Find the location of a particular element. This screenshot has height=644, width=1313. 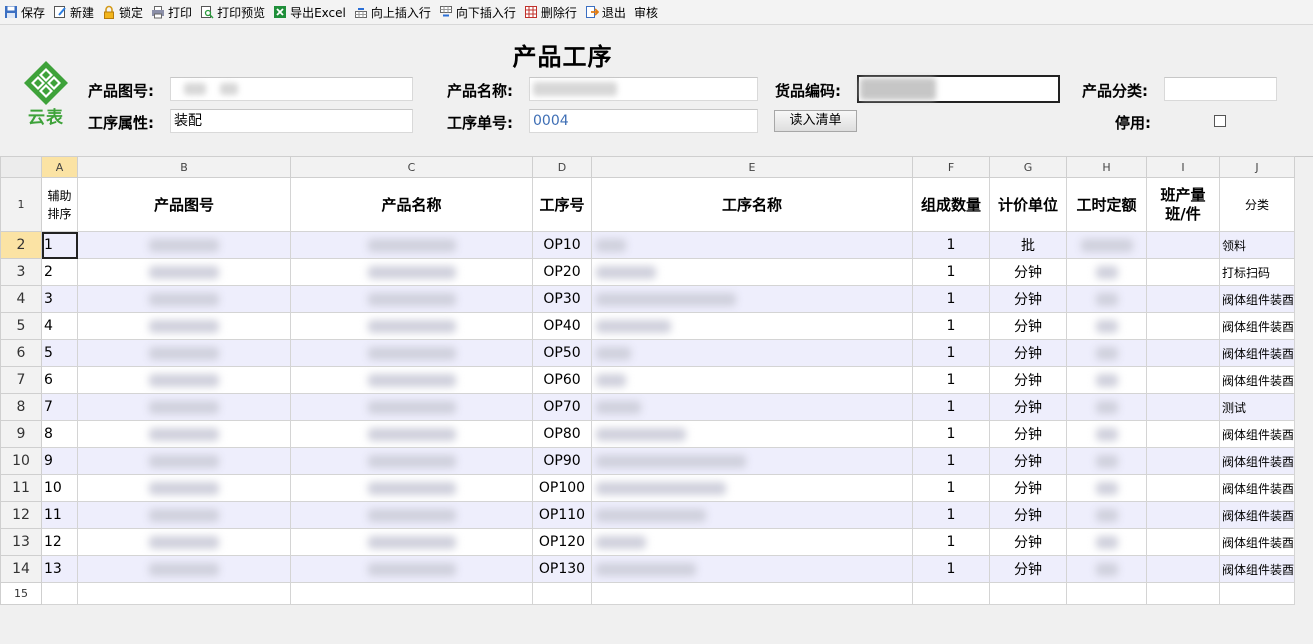

row-header: 11 is located at coordinates (21, 488).